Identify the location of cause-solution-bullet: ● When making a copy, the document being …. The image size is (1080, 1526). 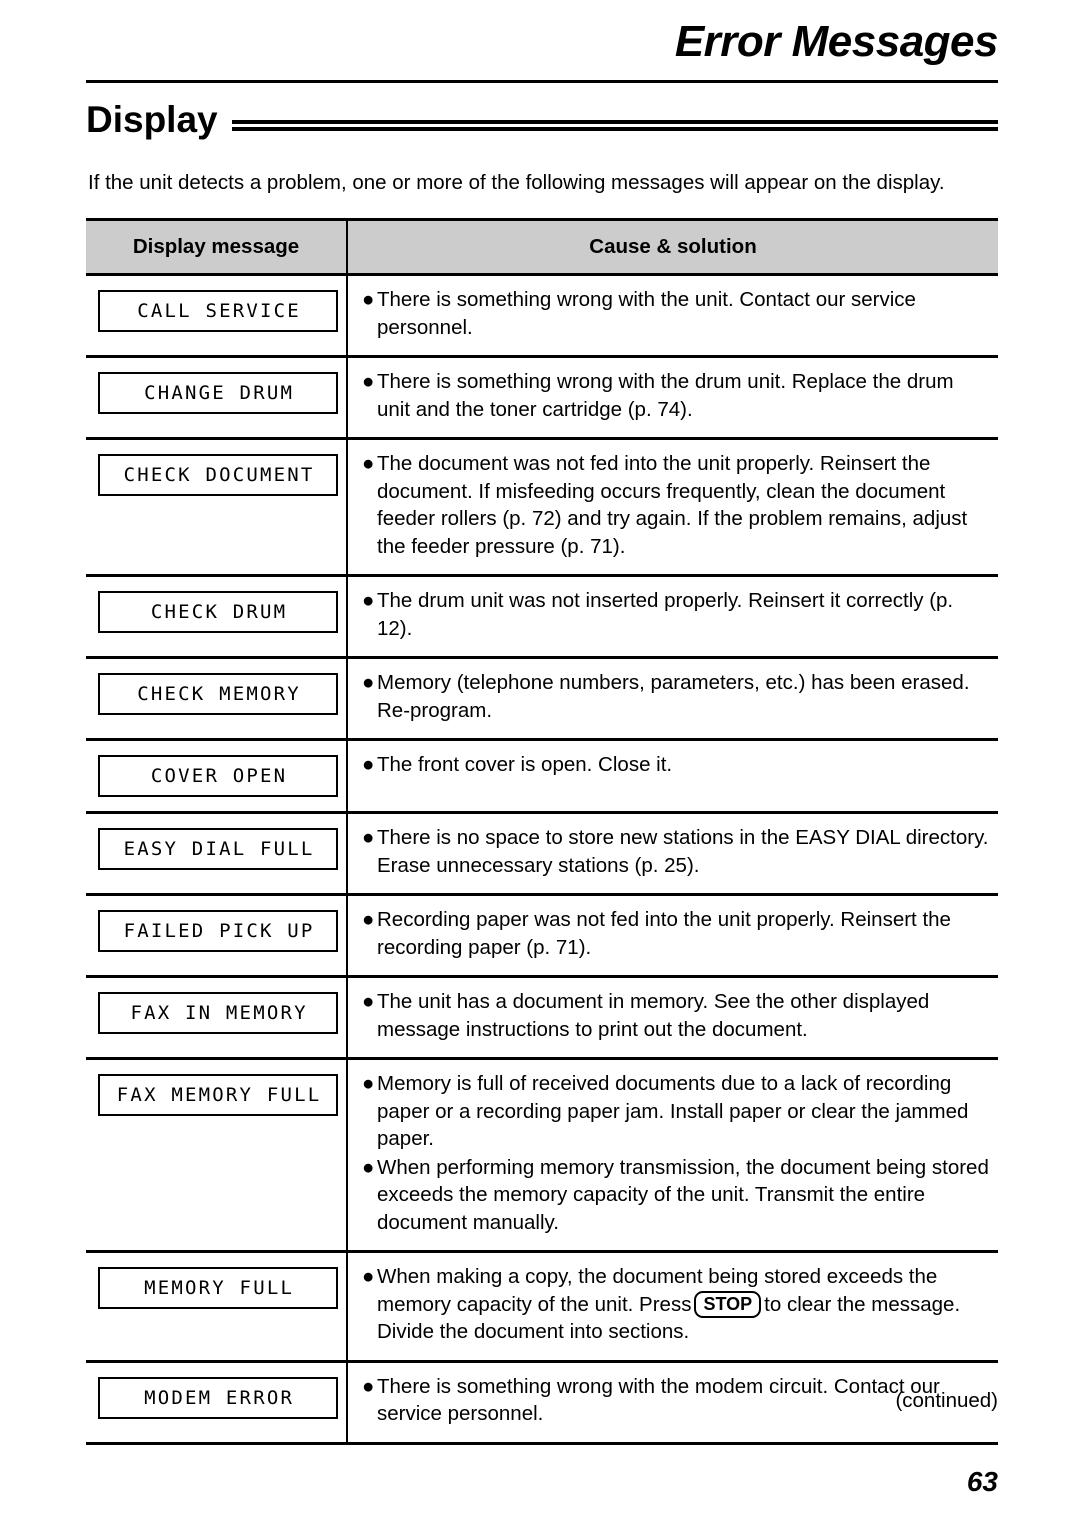
(677, 1304).